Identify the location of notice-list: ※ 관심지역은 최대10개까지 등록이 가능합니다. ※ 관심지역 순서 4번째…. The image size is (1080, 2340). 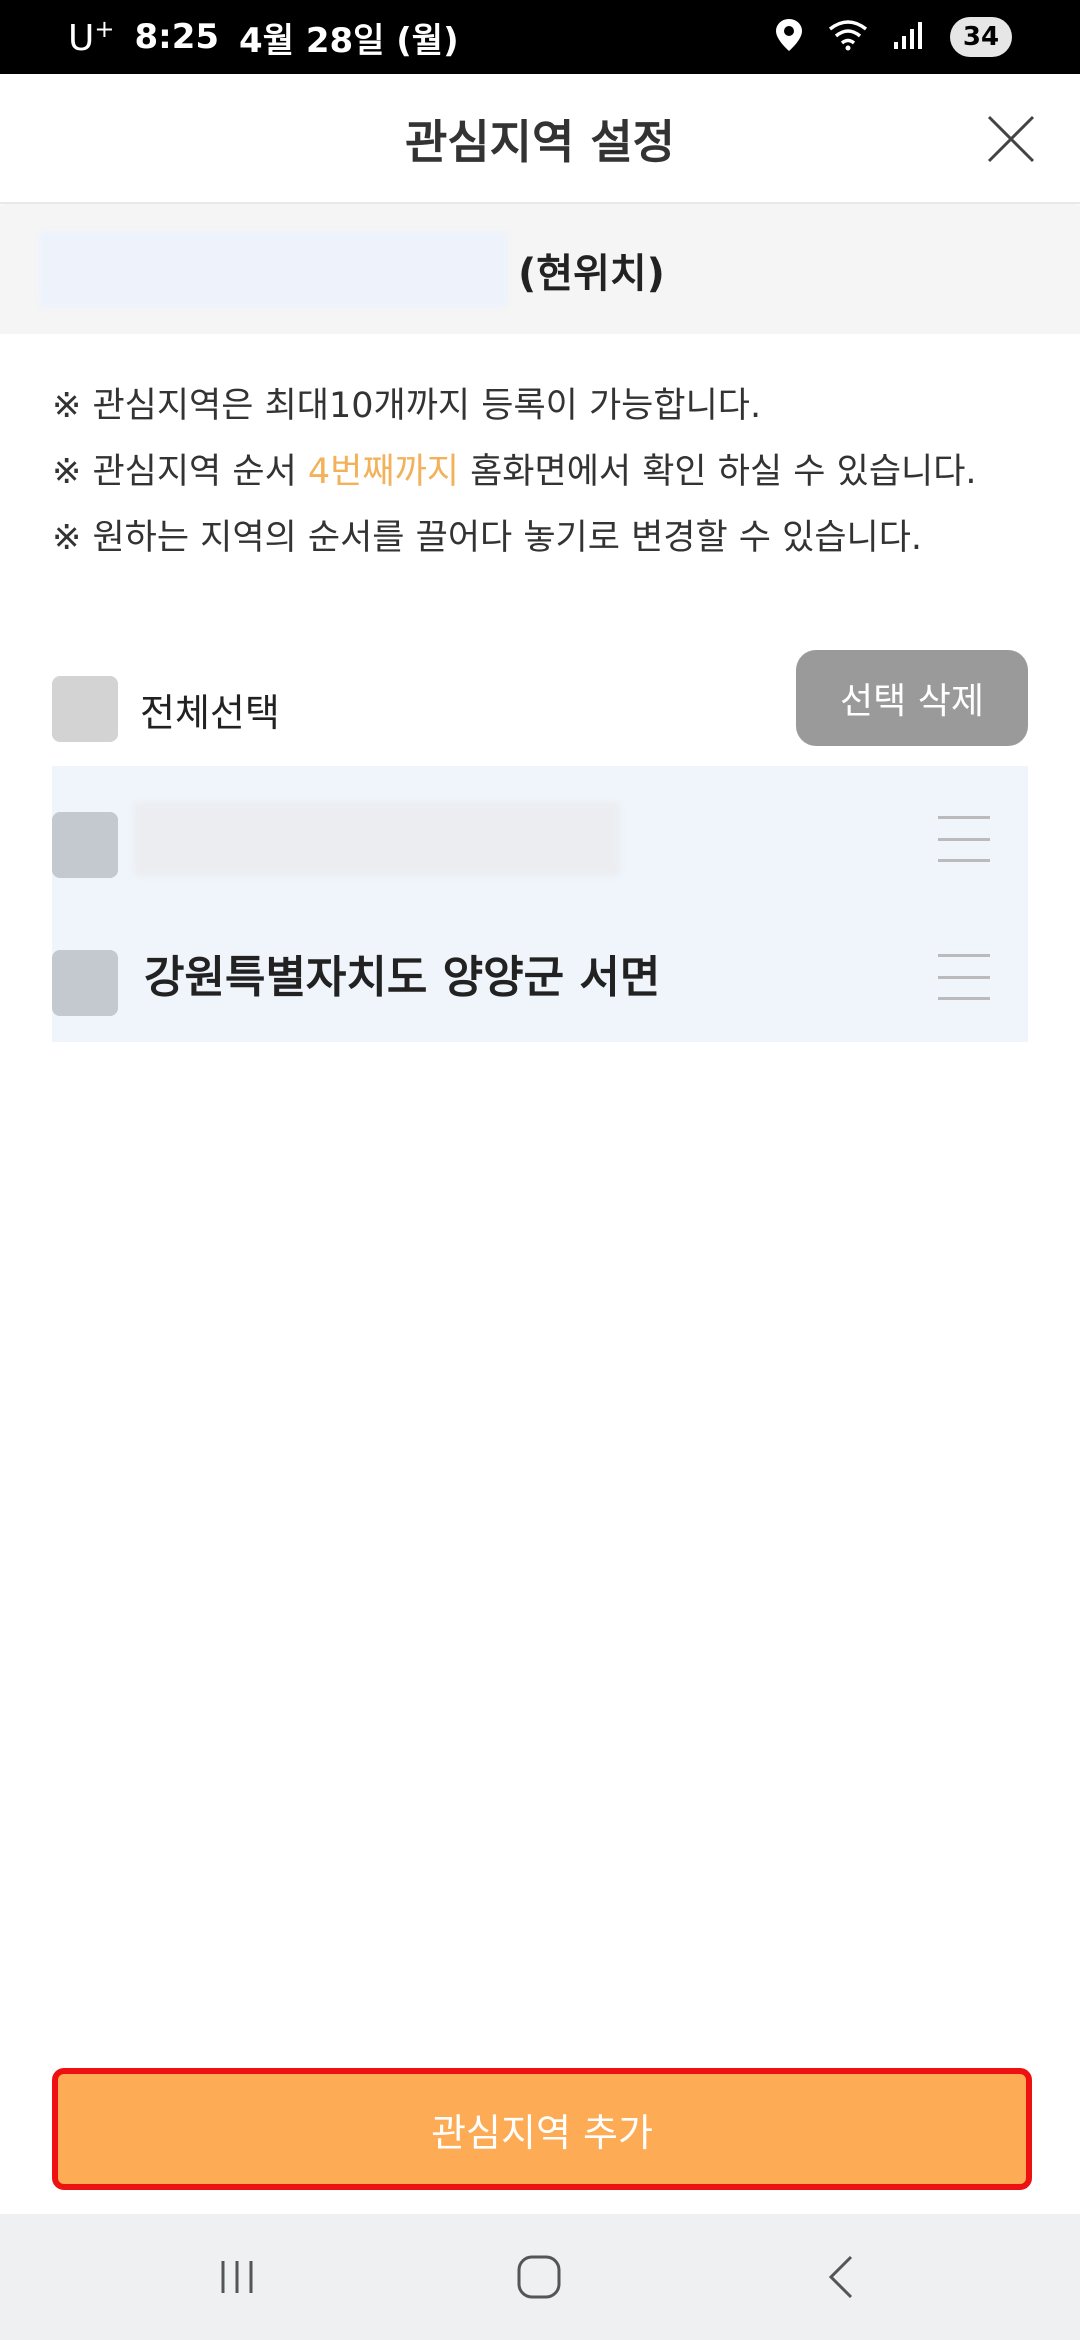
(547, 479).